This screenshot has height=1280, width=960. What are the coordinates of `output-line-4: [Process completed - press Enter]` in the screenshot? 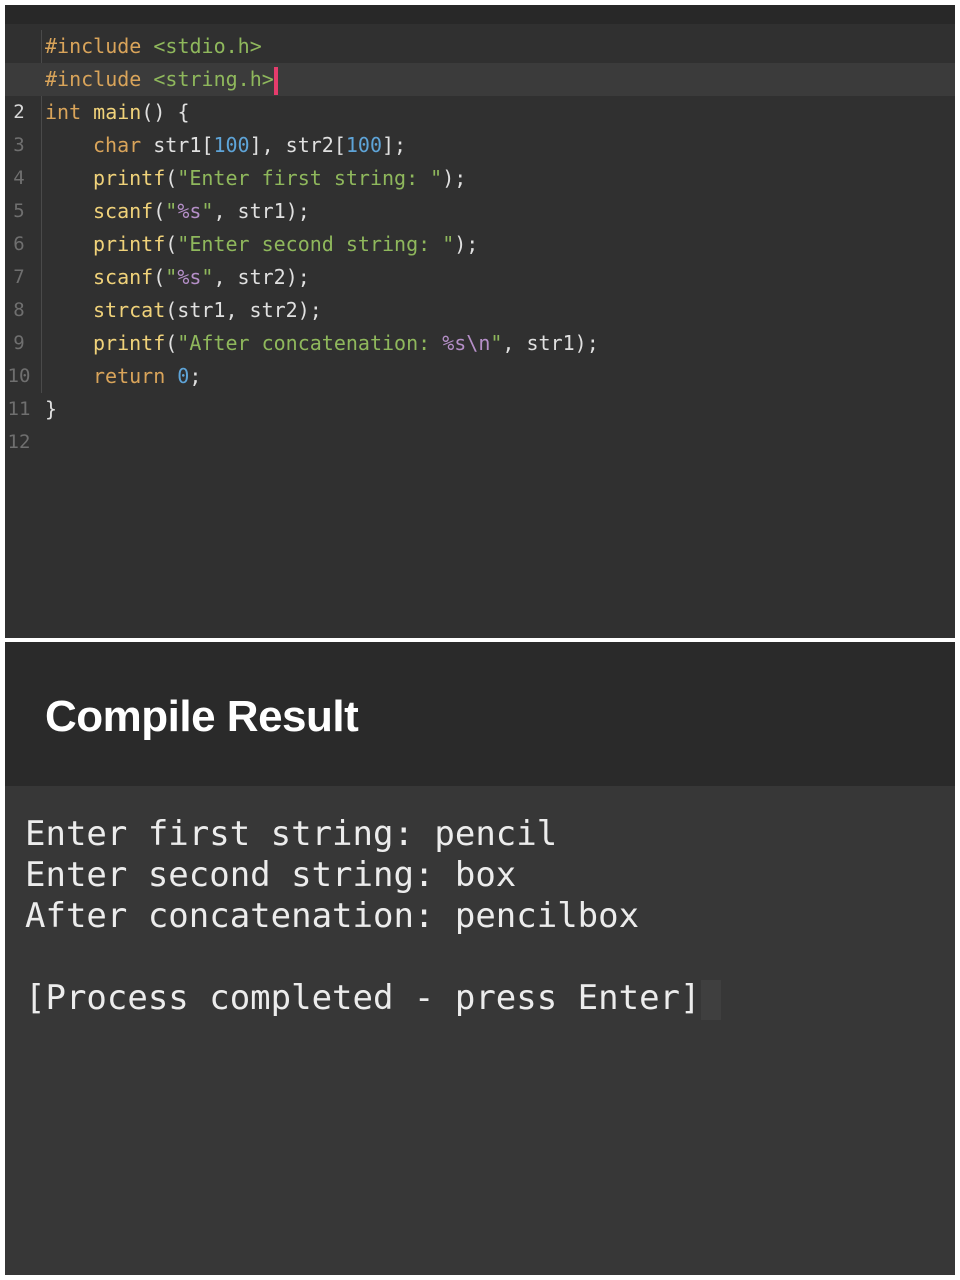 It's located at (373, 999).